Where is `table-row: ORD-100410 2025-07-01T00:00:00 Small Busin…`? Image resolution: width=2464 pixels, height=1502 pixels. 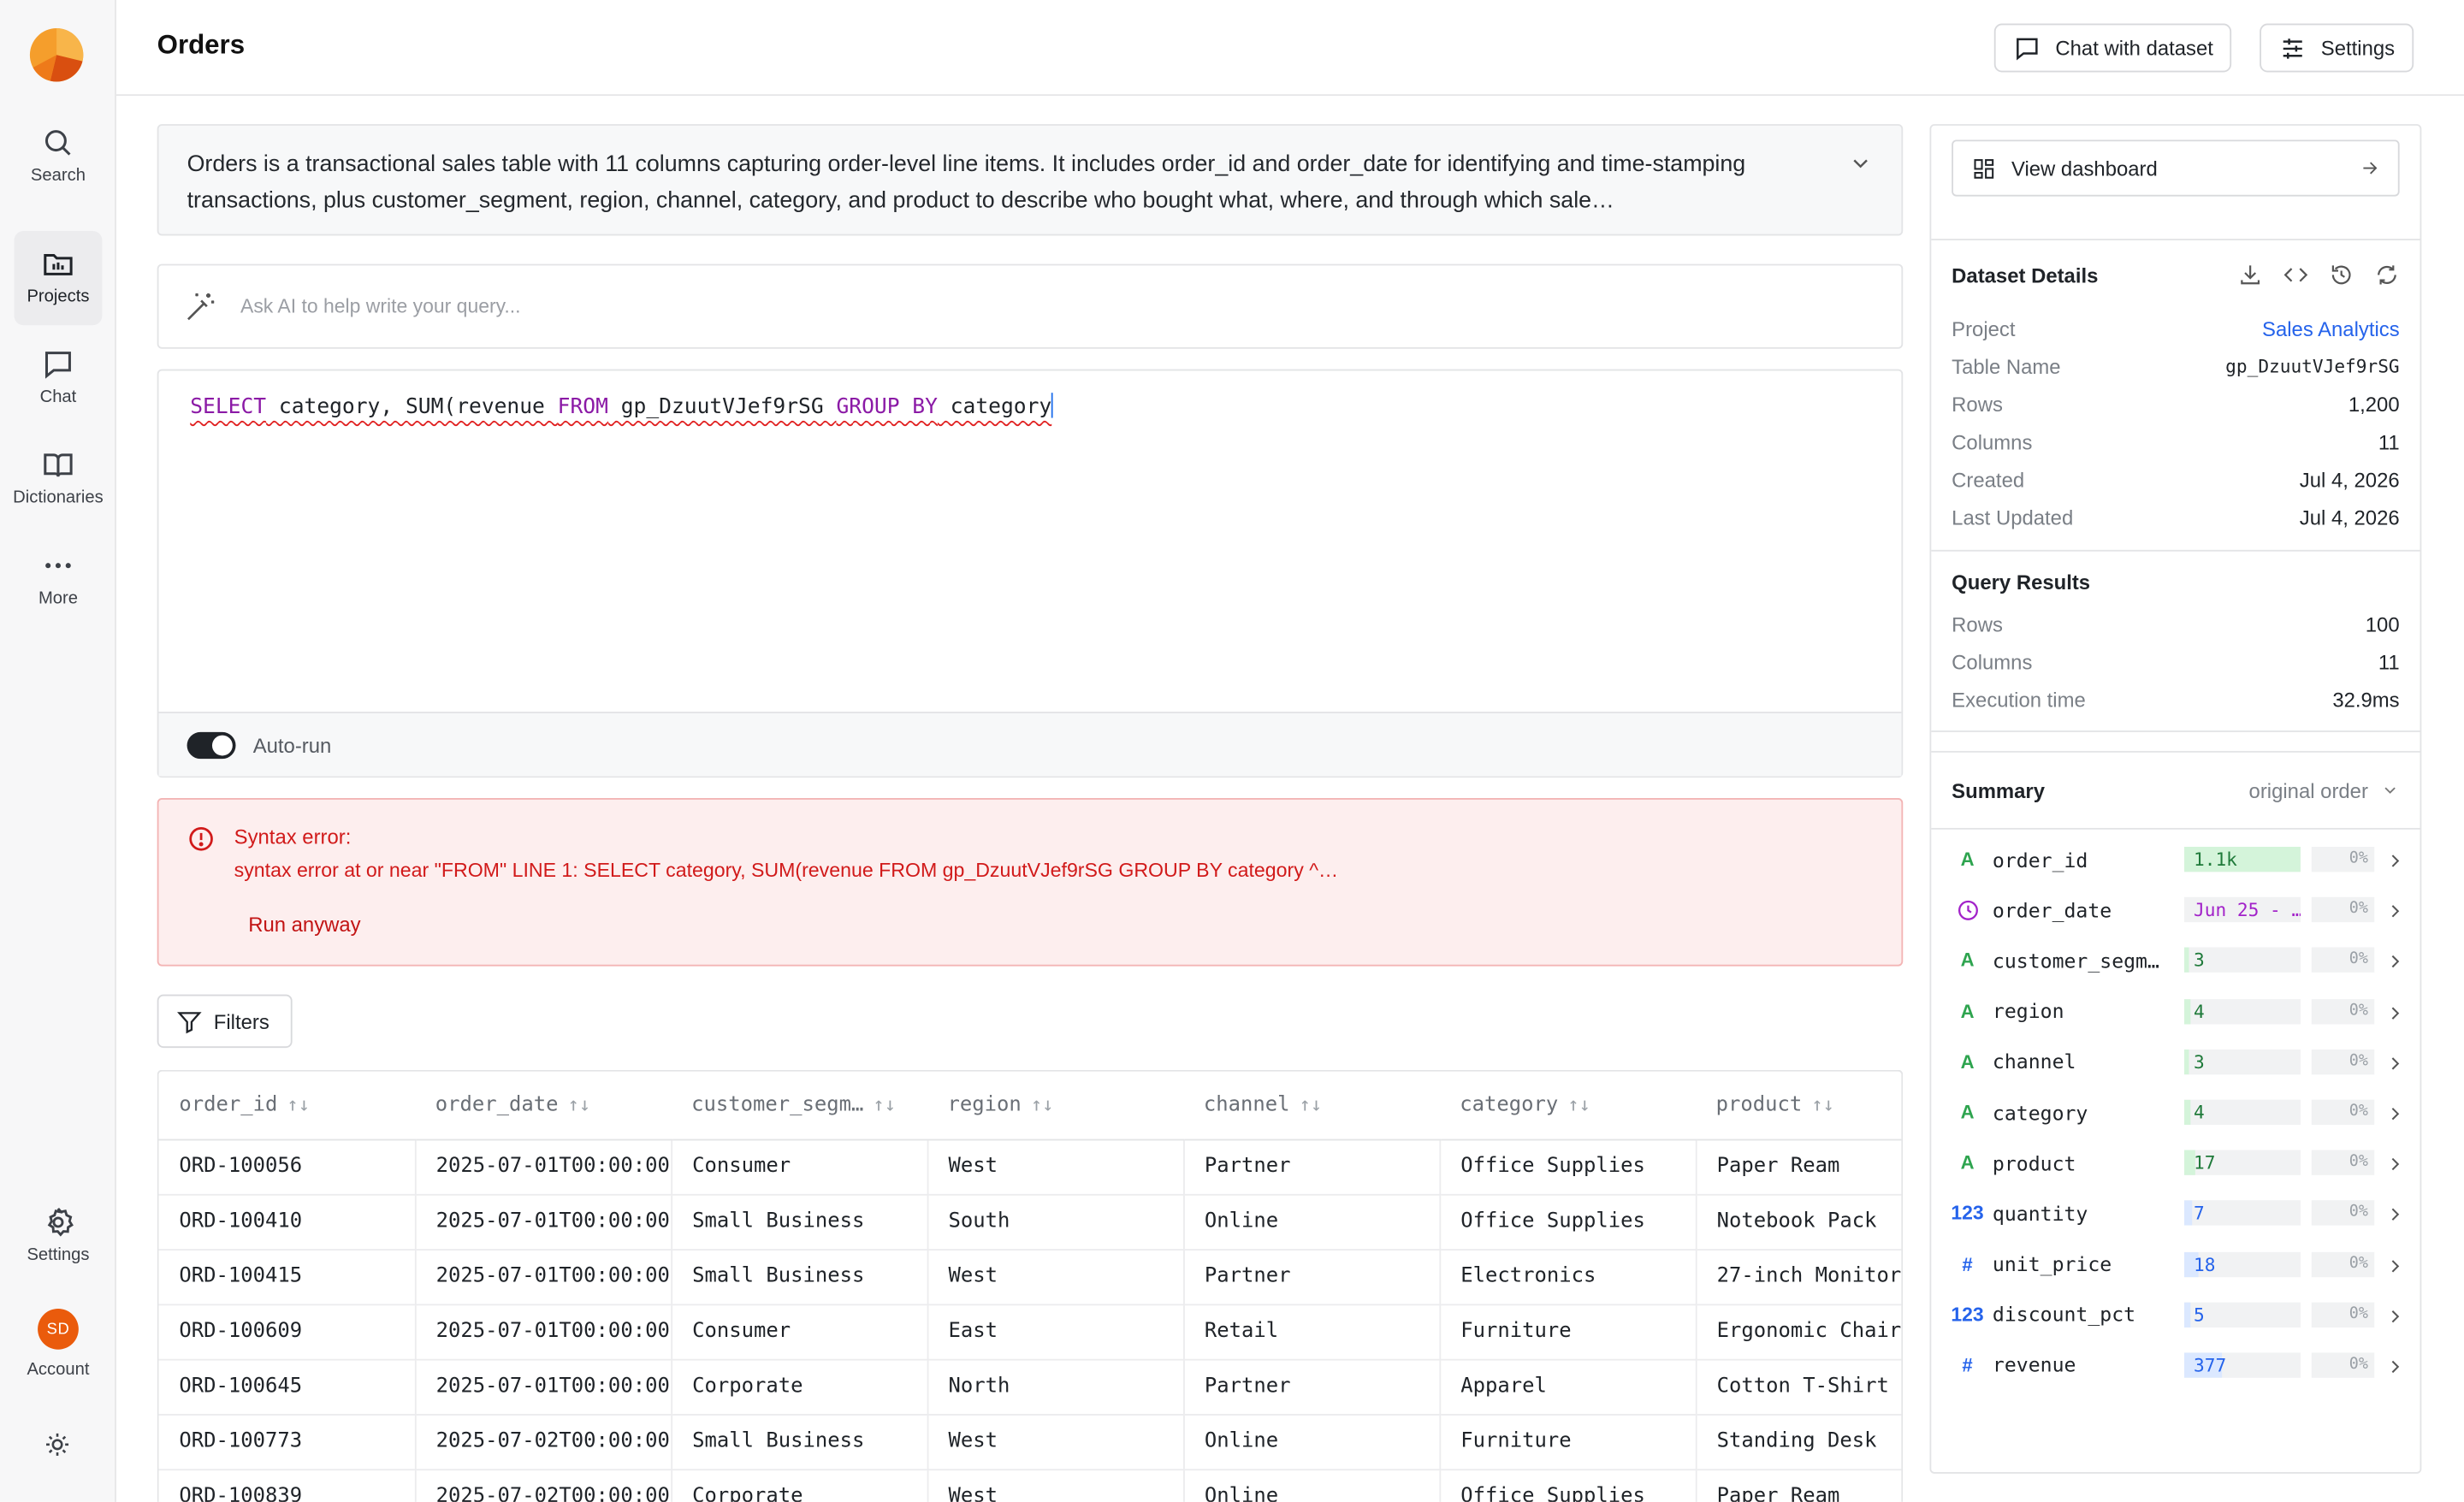 table-row: ORD-100410 2025-07-01T00:00:00 Small Busin… is located at coordinates (1030, 1222).